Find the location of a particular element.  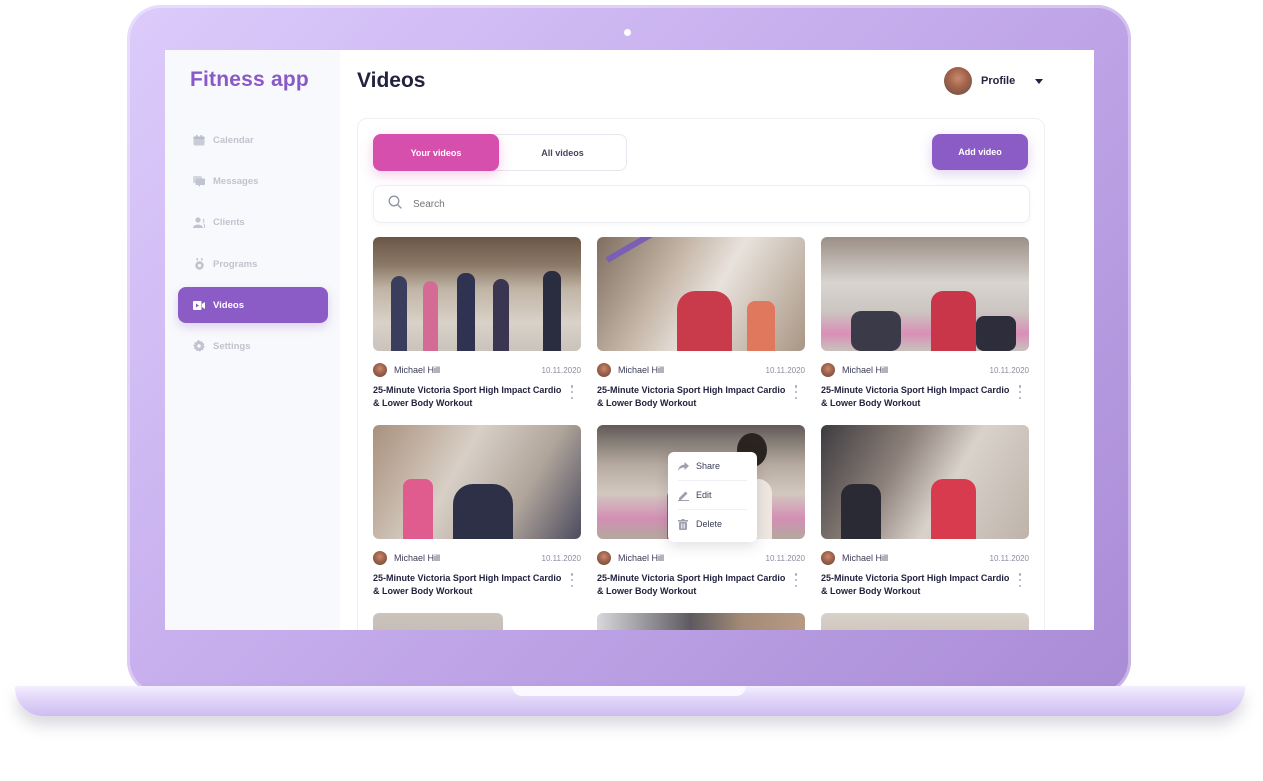

edit-icon is located at coordinates (684, 495).